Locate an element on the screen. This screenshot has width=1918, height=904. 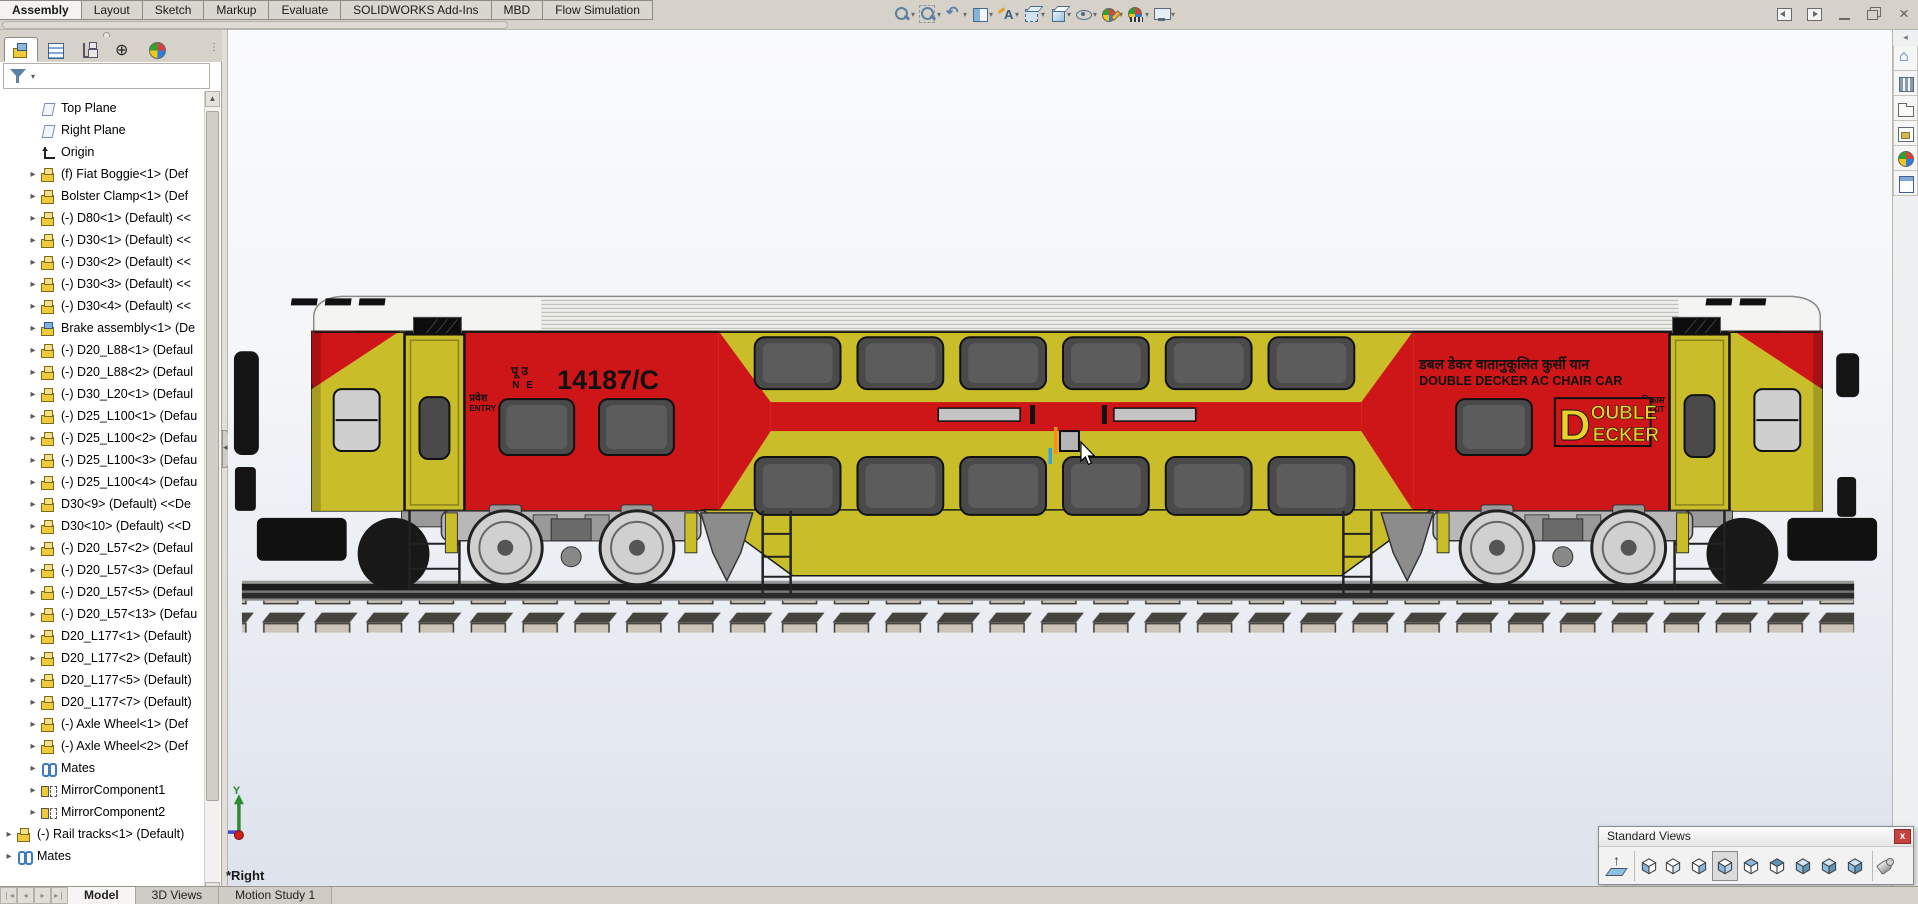
tree-item: D20_L177<5> (Default) is located at coordinates (102, 680).